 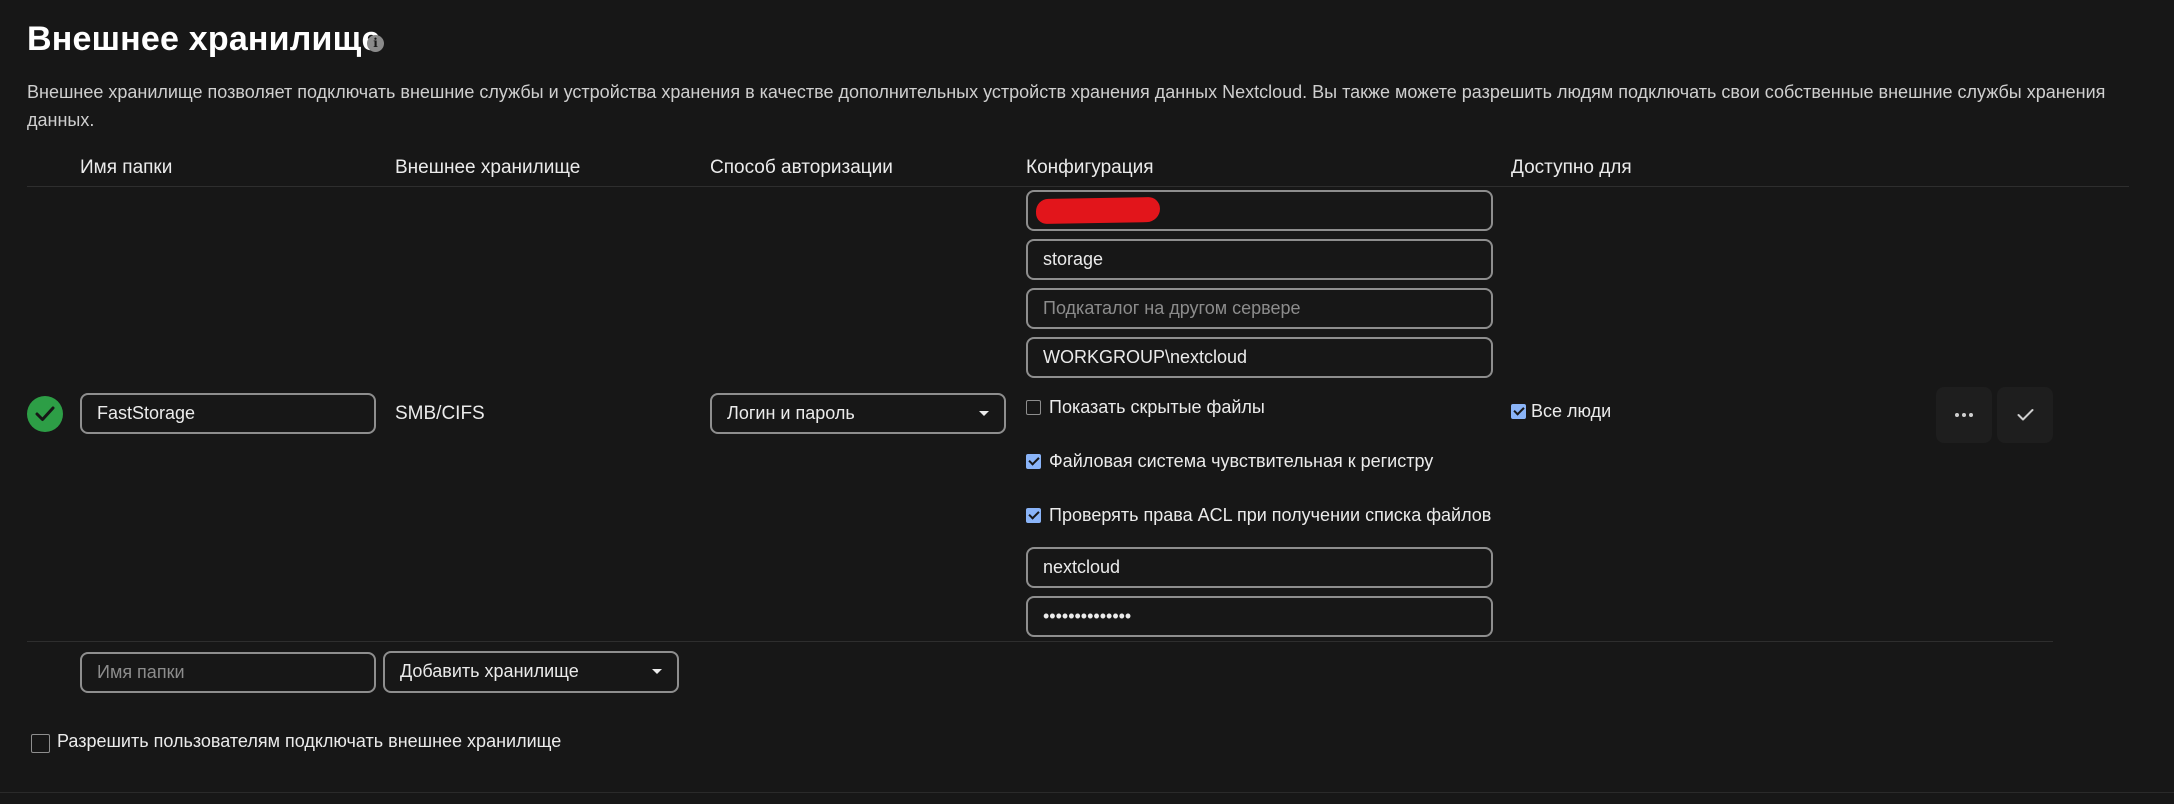 I want to click on check-circle-icon, so click(x=45, y=414).